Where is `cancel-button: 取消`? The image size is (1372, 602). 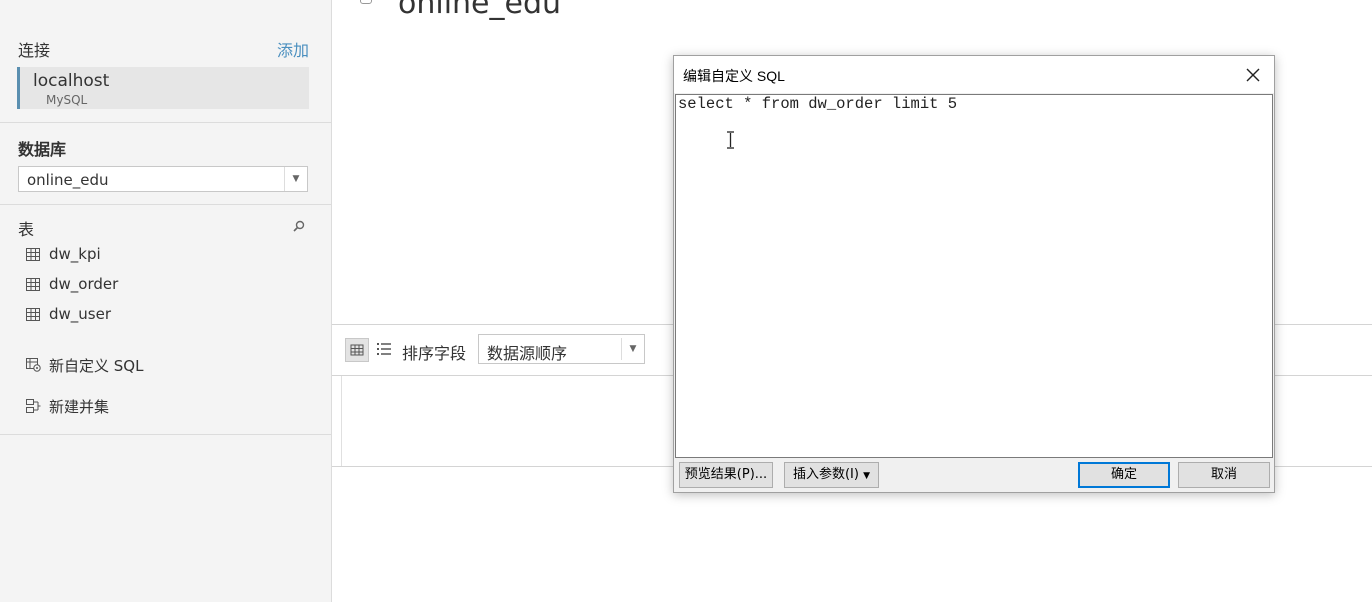
cancel-button: 取消 is located at coordinates (1224, 475).